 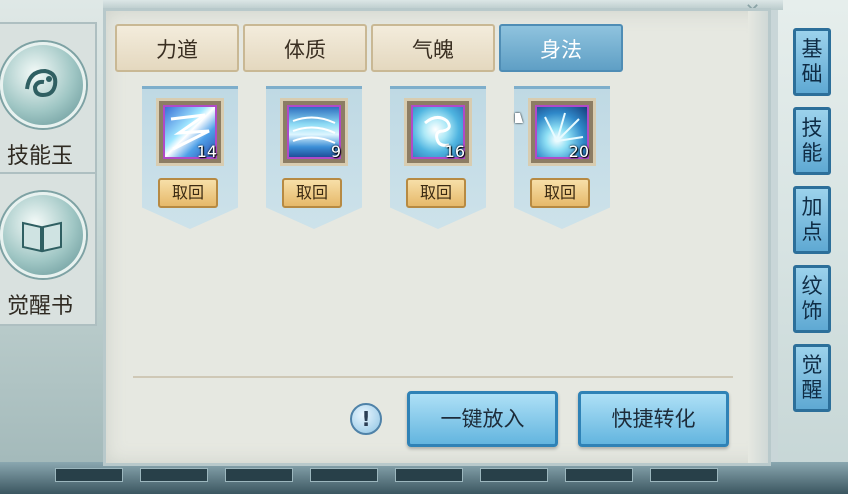 I want to click on quick-convert-button: 快捷转化, so click(x=653, y=419).